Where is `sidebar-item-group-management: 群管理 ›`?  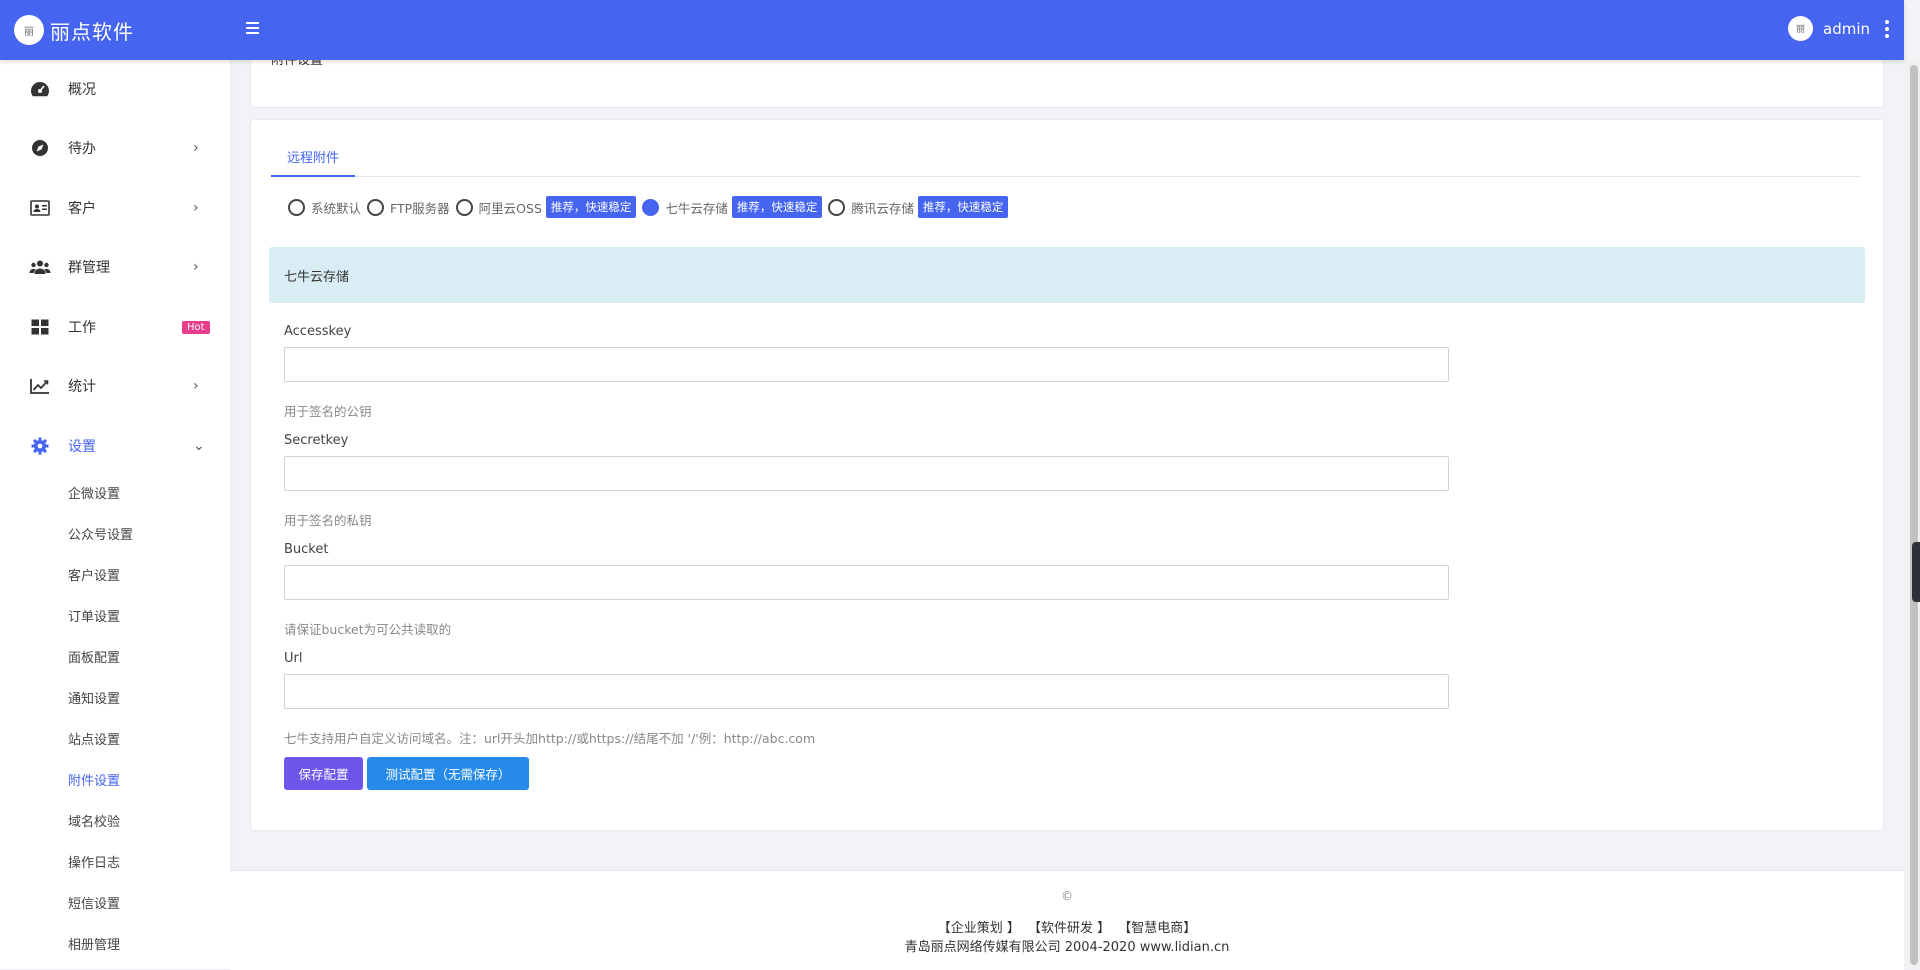 sidebar-item-group-management: 群管理 › is located at coordinates (115, 267).